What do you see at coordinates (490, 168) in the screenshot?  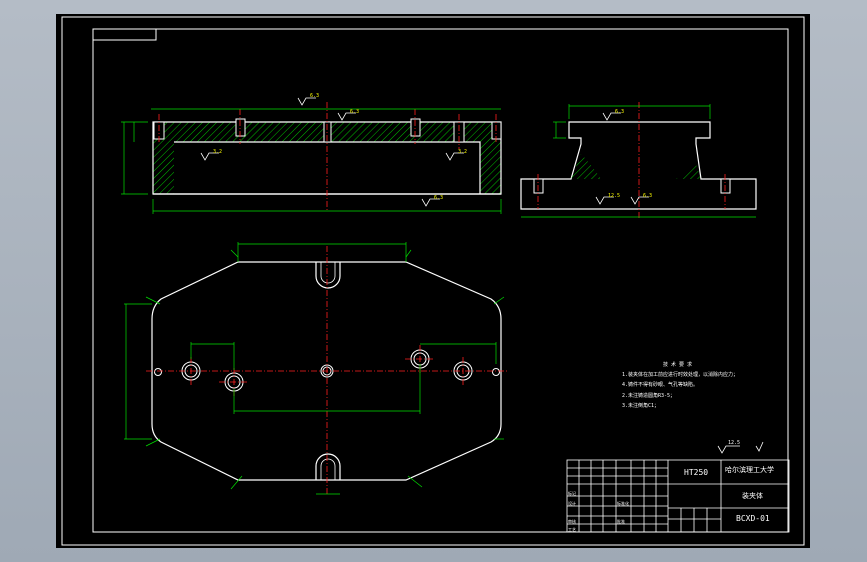 I see `section-hatch-right` at bounding box center [490, 168].